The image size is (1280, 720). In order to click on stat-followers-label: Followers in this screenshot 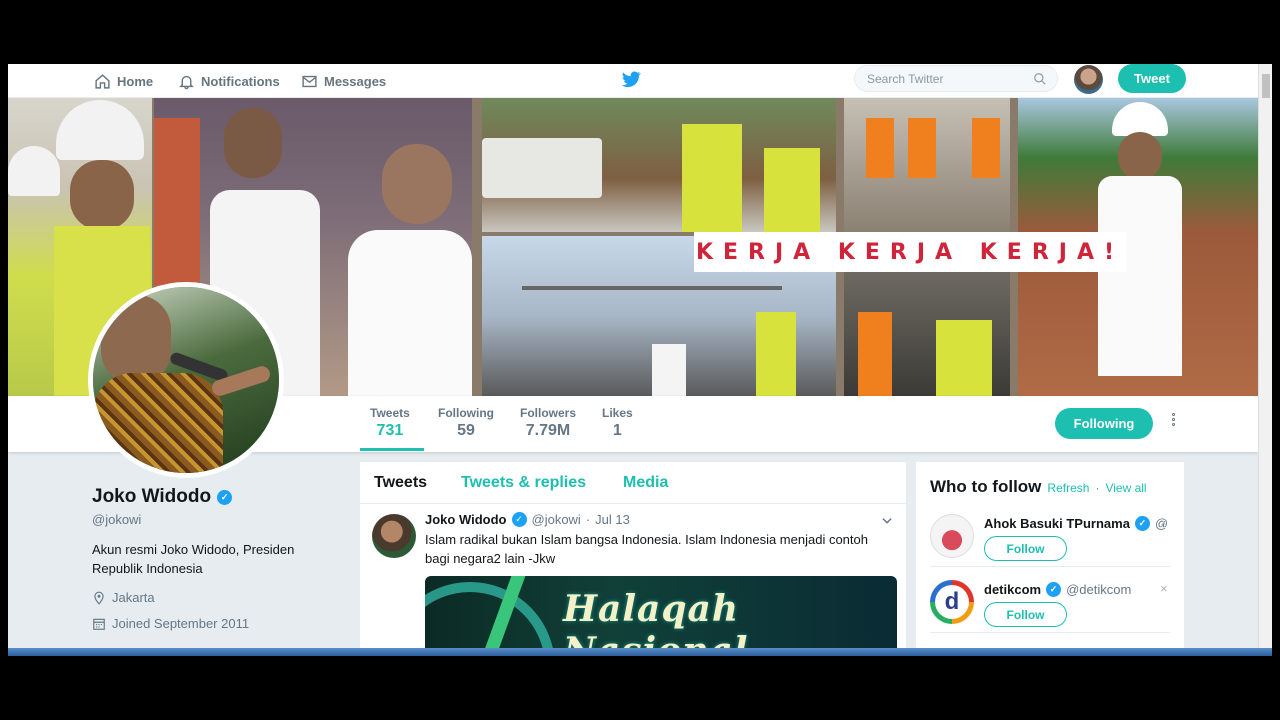, I will do `click(548, 413)`.